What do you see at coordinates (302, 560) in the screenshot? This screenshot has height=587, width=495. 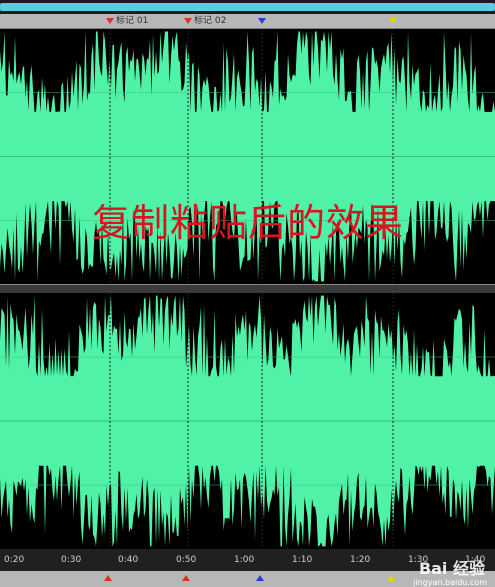 I see `tick-label: 1:10` at bounding box center [302, 560].